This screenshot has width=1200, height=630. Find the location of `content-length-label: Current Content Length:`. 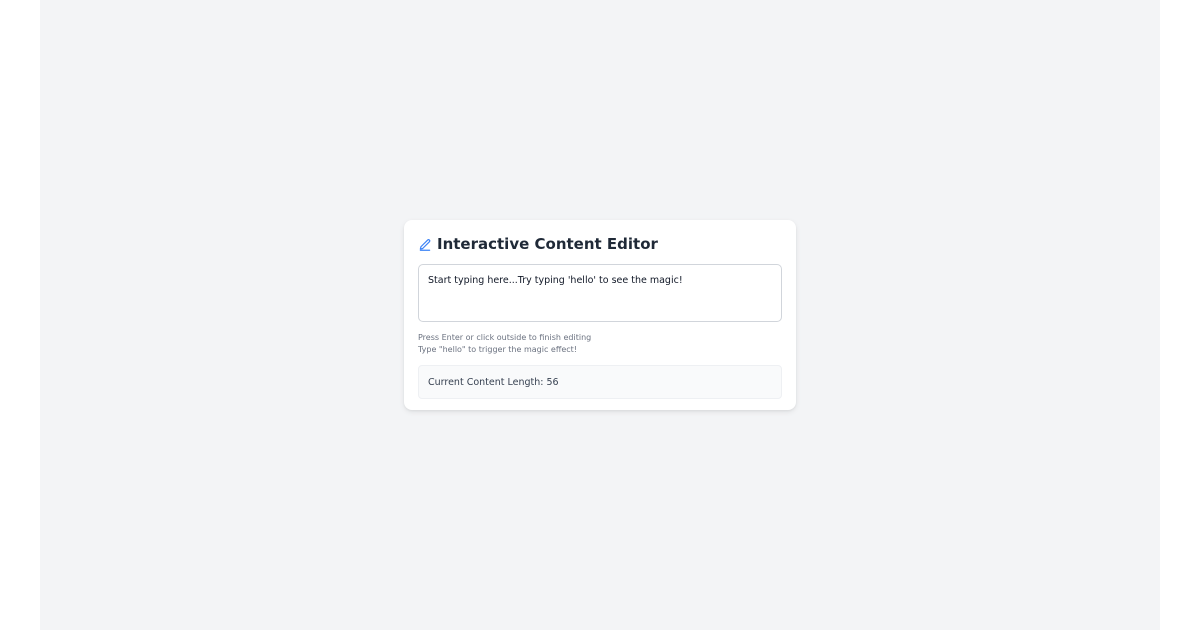

content-length-label: Current Content Length: is located at coordinates (486, 382).